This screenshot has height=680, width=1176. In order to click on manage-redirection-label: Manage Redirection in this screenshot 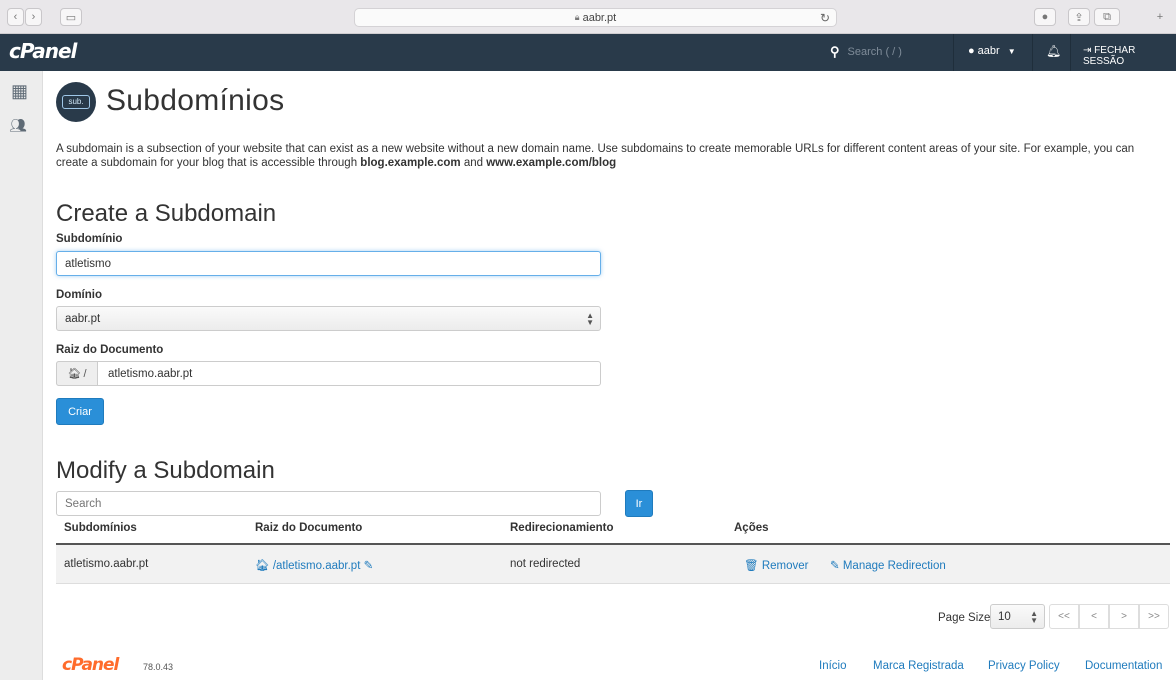, I will do `click(894, 566)`.